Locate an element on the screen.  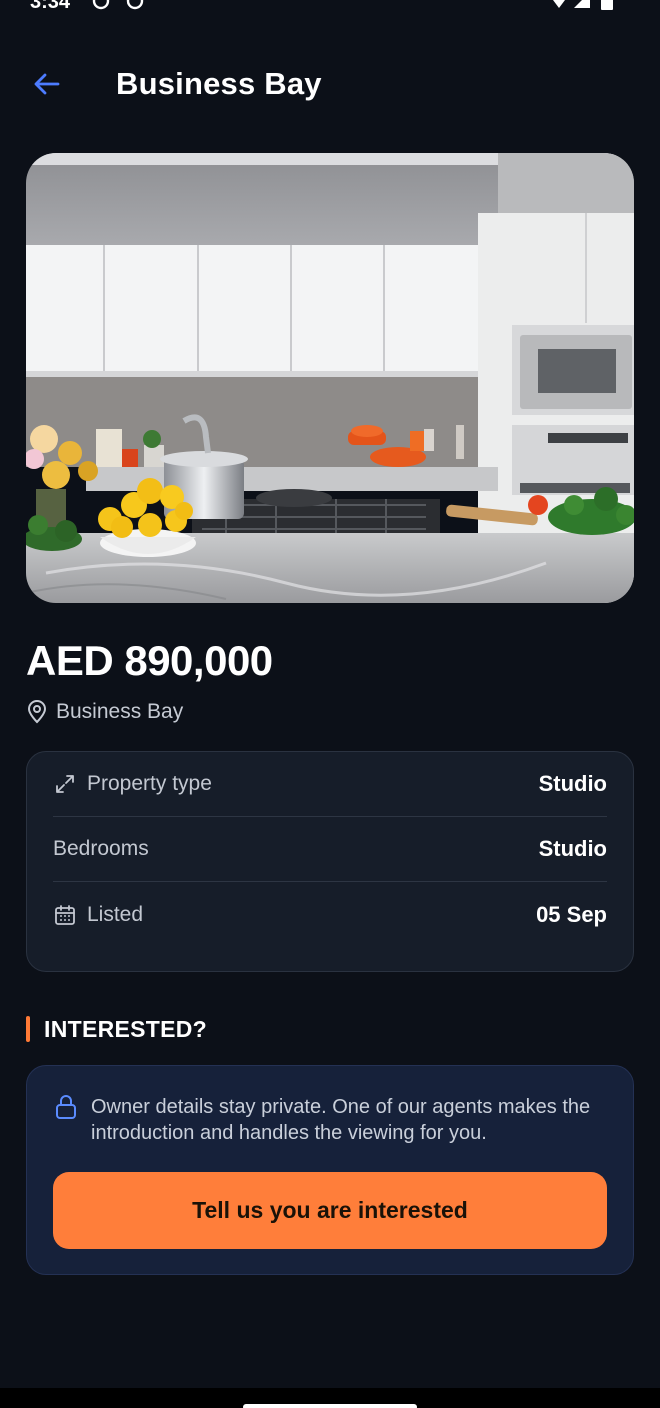
listing-price: AED 890,000 is located at coordinates (149, 660).